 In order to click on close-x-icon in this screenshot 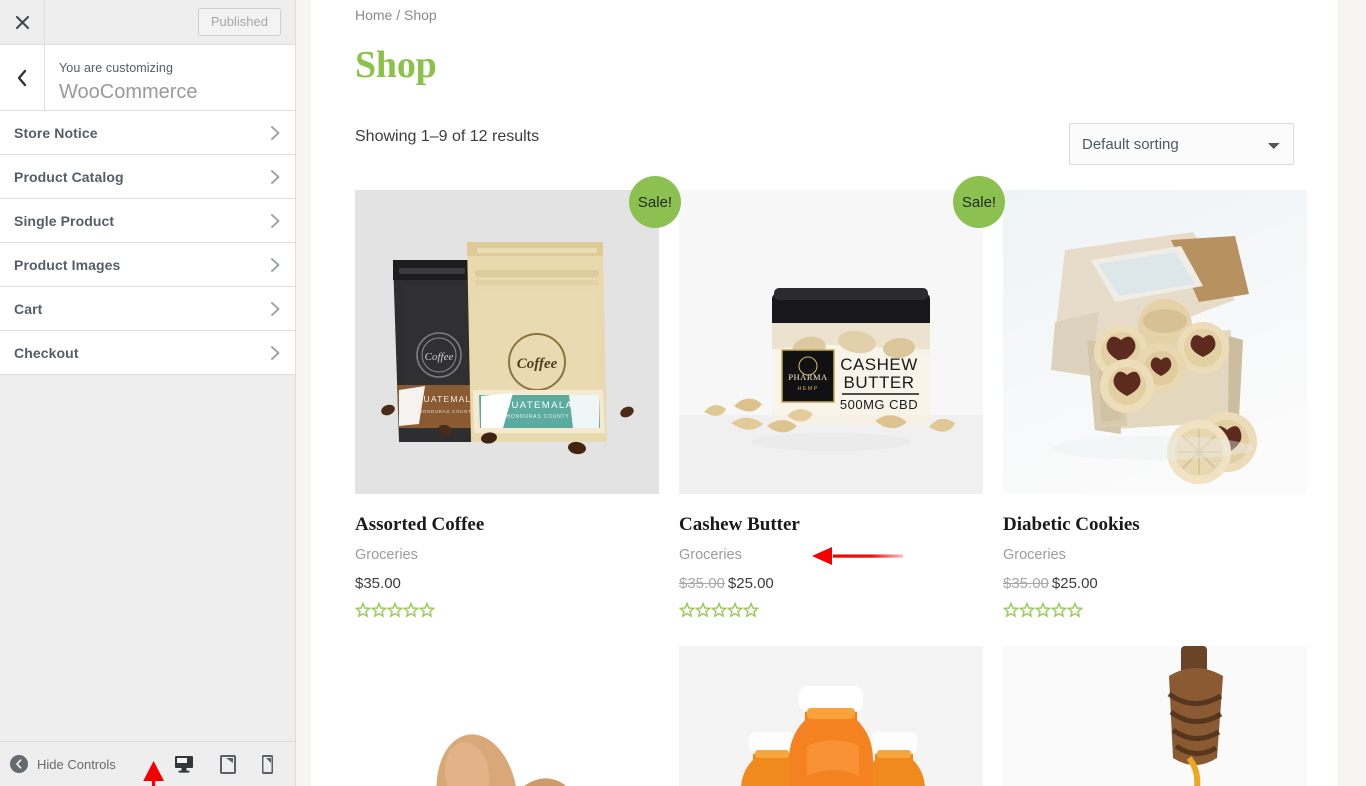, I will do `click(22, 22)`.